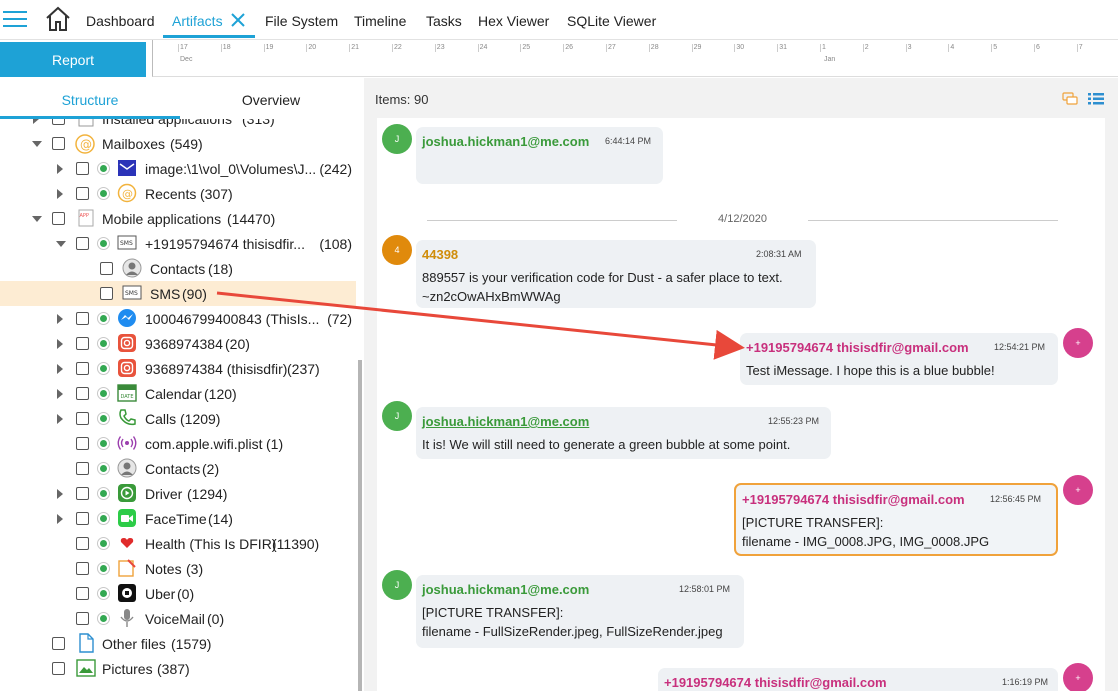 The height and width of the screenshot is (691, 1118). Describe the element at coordinates (611, 20) in the screenshot. I see `tab-sqlite-viewer: SQLite Viewer` at that location.